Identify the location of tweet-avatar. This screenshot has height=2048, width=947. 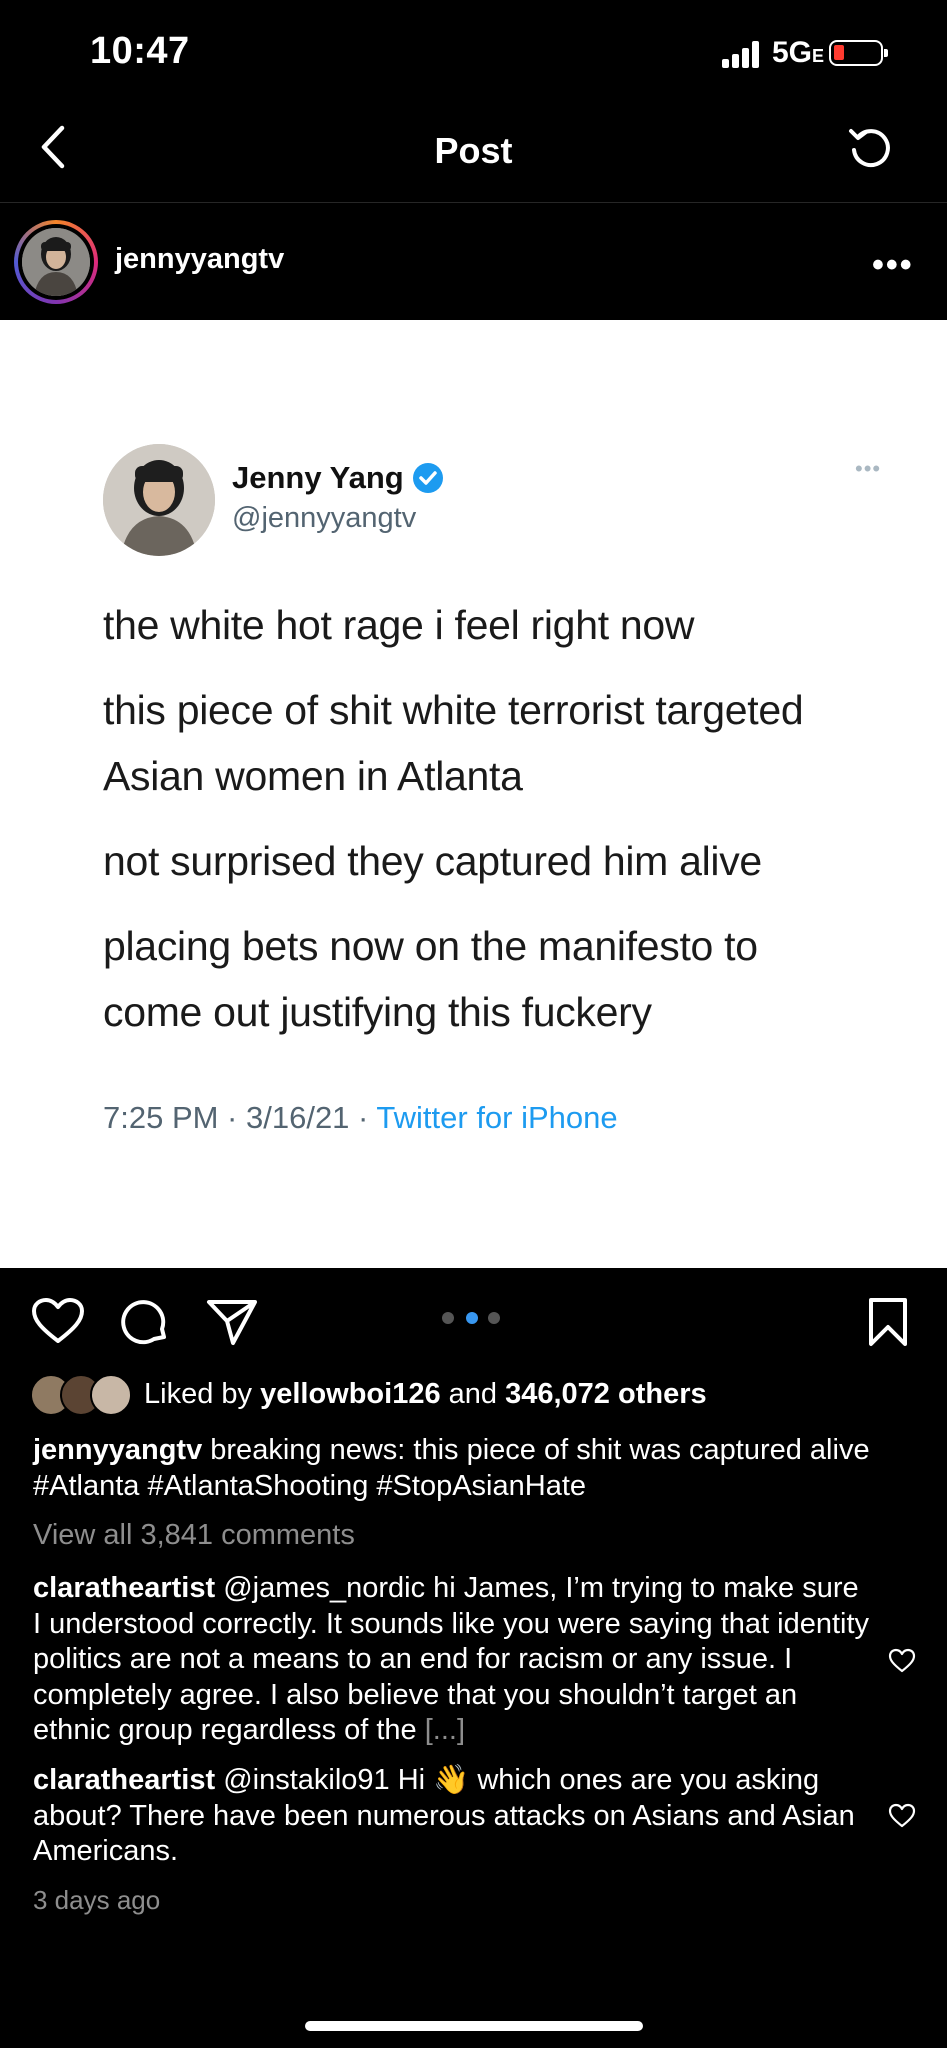
(159, 500).